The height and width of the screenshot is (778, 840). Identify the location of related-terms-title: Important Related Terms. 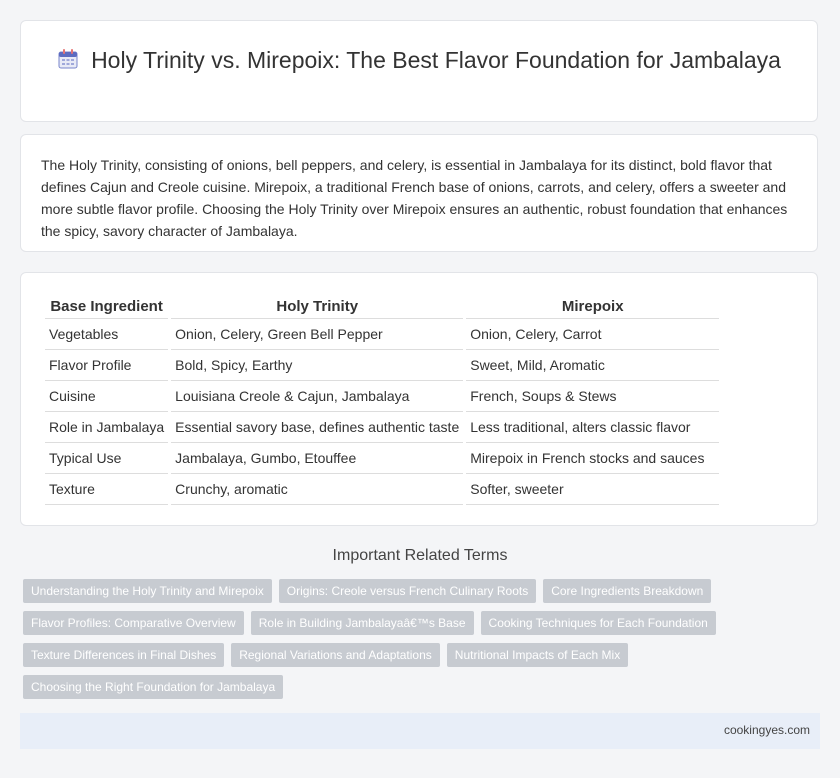
(420, 555).